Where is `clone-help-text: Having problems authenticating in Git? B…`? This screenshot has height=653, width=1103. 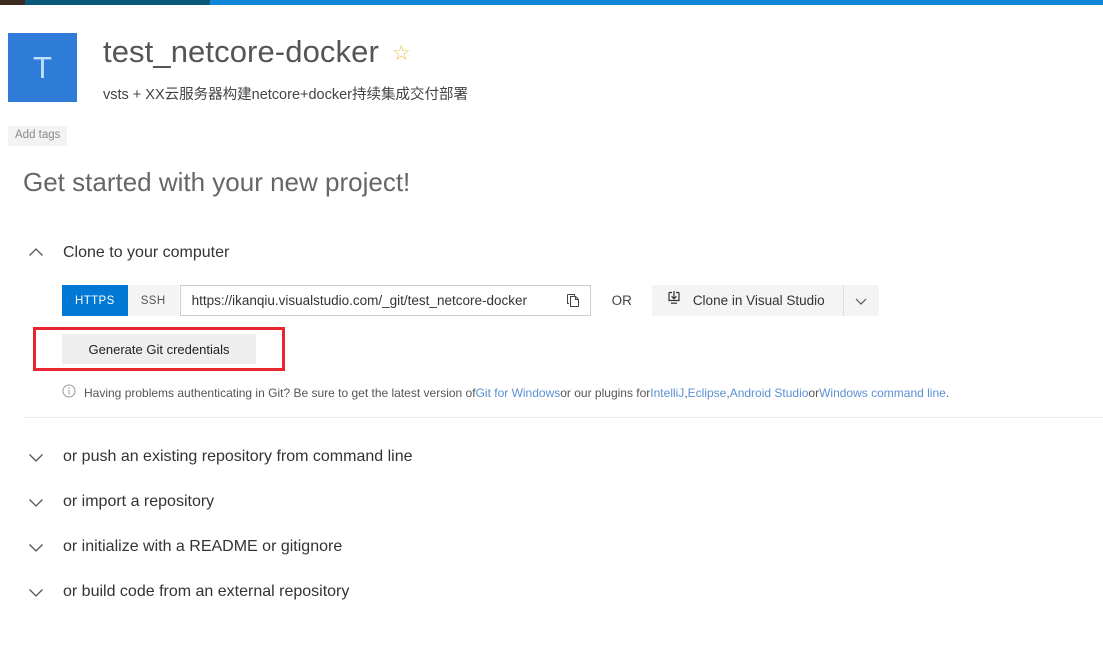
clone-help-text: Having problems authenticating in Git? B… is located at coordinates (505, 392).